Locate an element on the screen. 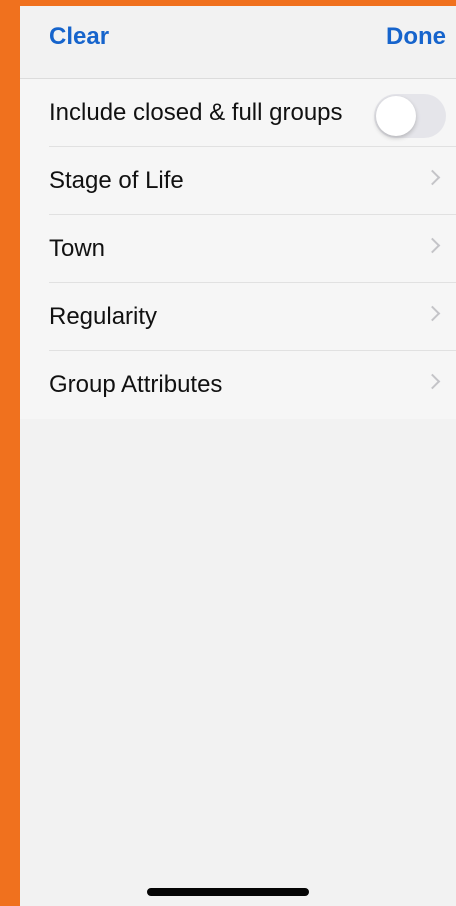 The height and width of the screenshot is (906, 456). filter-row-label: Town is located at coordinates (77, 248).